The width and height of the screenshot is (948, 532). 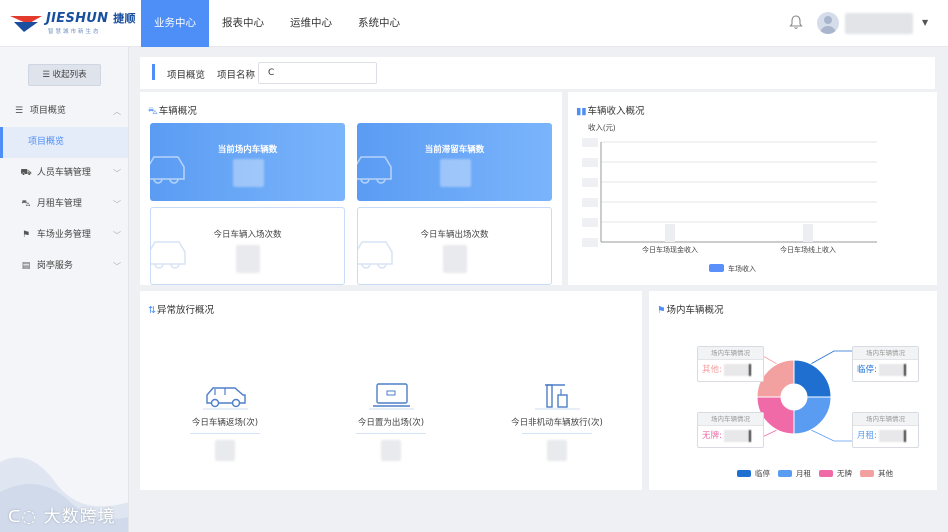 I want to click on car-icon: ⛍, so click(x=26, y=204).